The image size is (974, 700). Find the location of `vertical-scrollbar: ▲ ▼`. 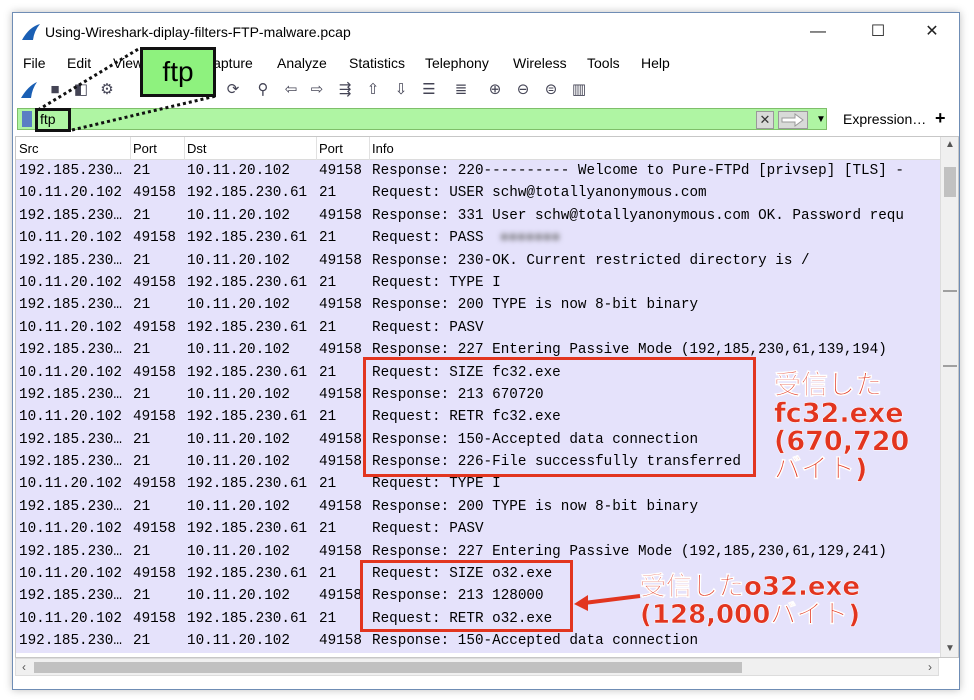

vertical-scrollbar: ▲ ▼ is located at coordinates (949, 397).